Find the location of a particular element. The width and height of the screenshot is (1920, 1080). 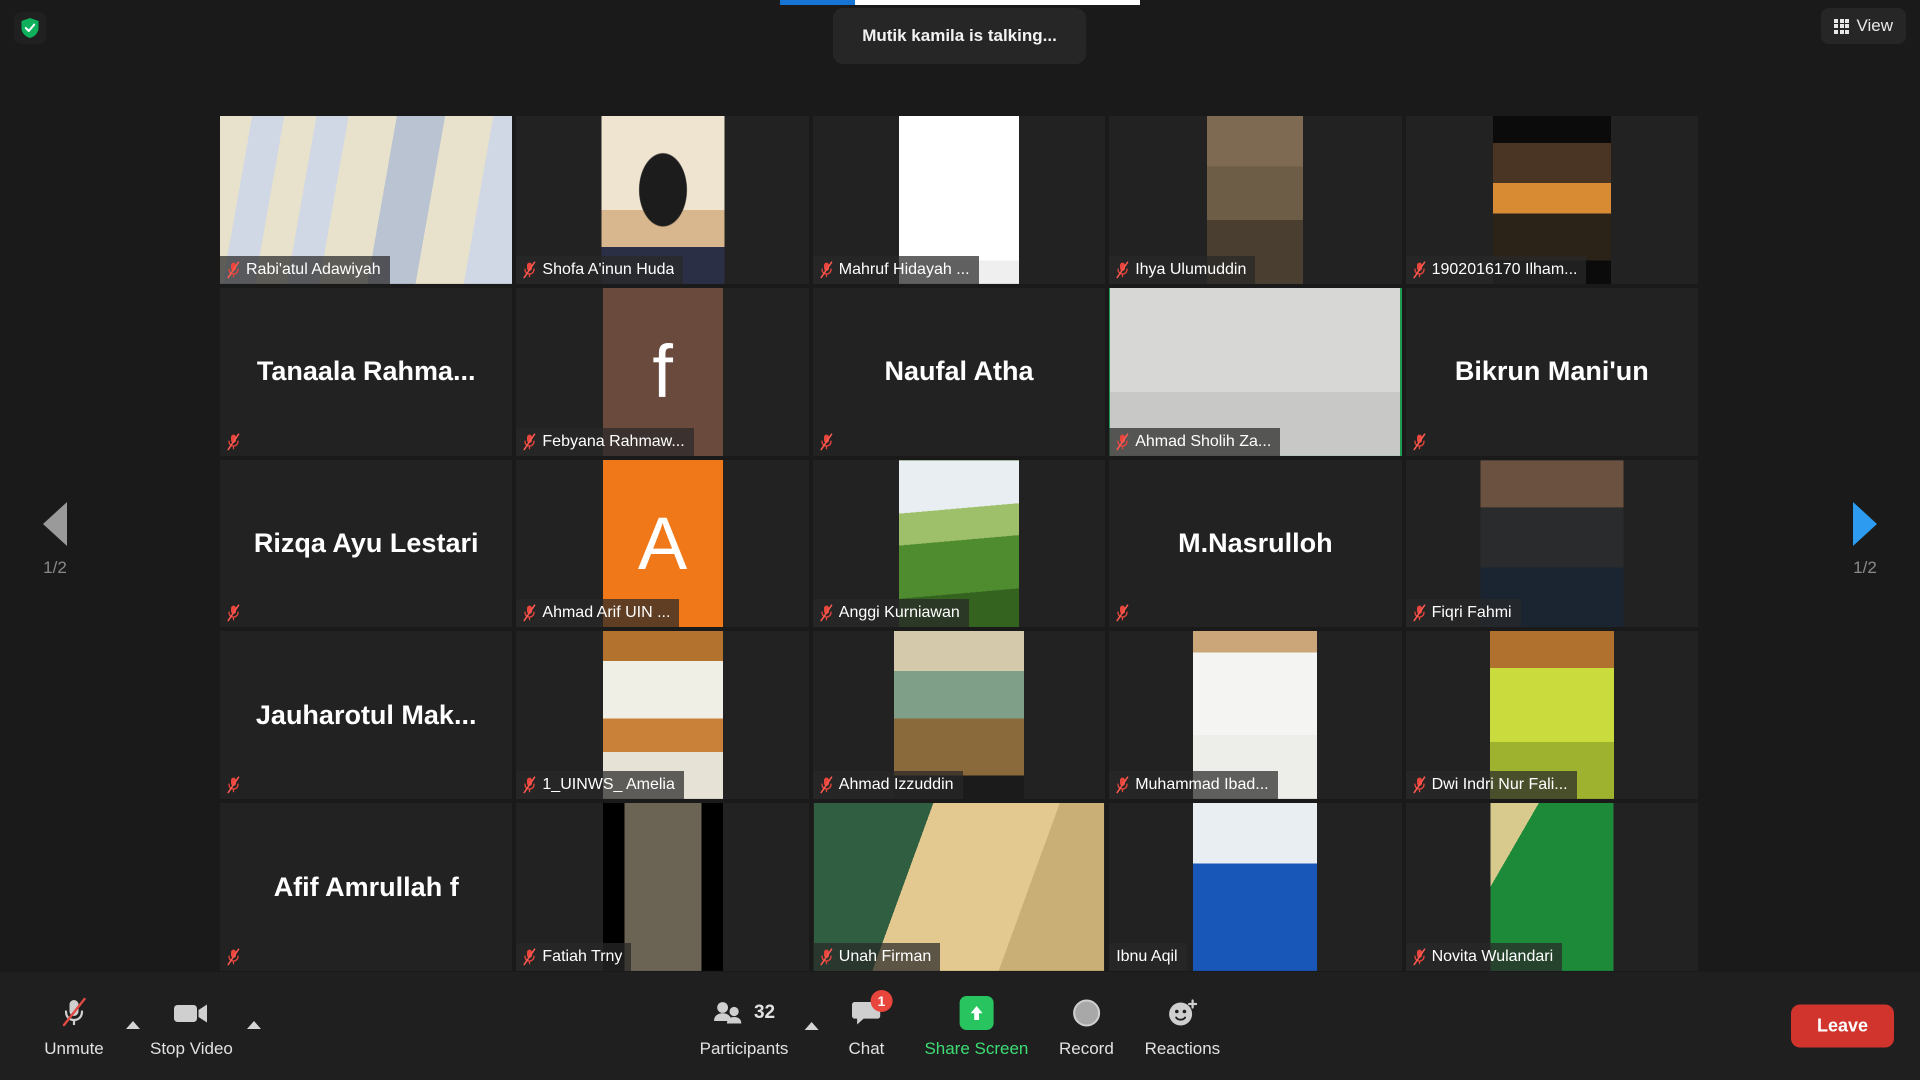

participant-name: Ihya Ulumuddin is located at coordinates (1191, 269).